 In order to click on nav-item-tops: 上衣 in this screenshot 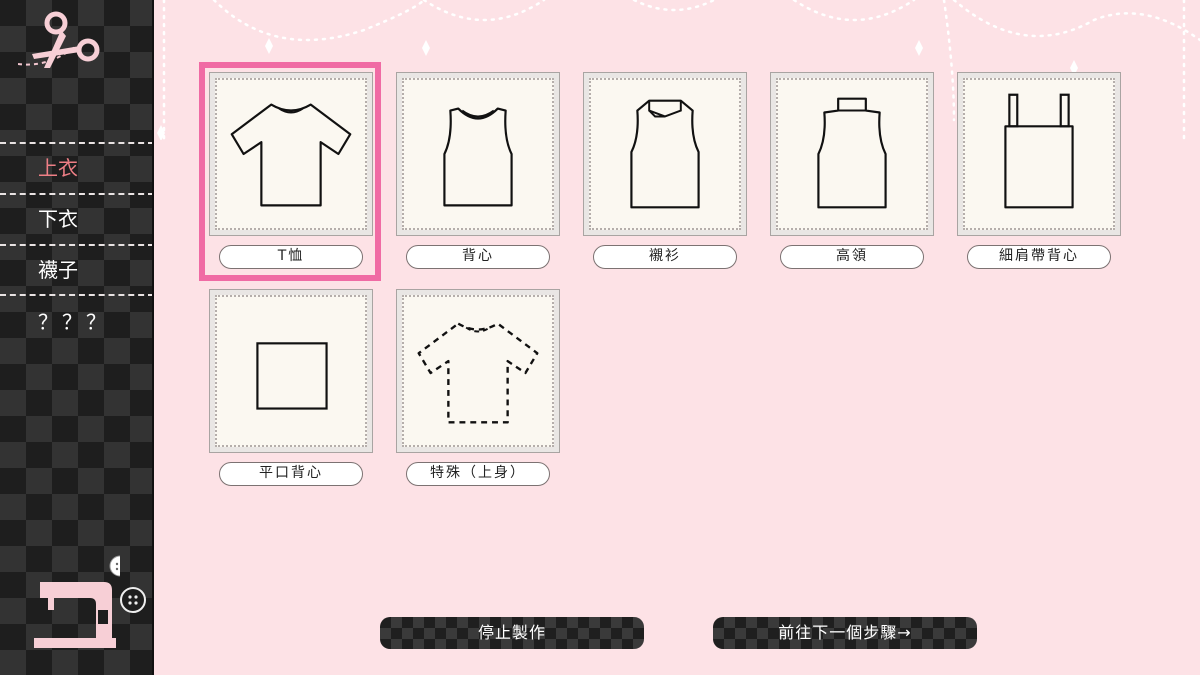, I will do `click(93, 168)`.